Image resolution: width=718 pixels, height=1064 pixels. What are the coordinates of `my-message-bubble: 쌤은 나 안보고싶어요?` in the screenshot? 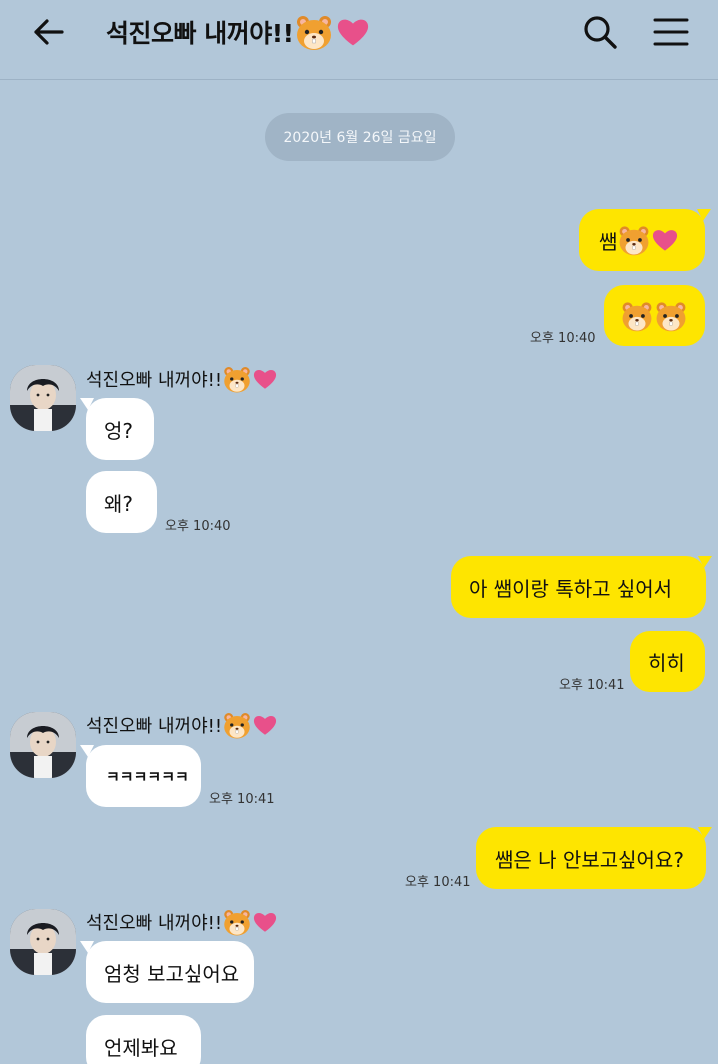 It's located at (591, 858).